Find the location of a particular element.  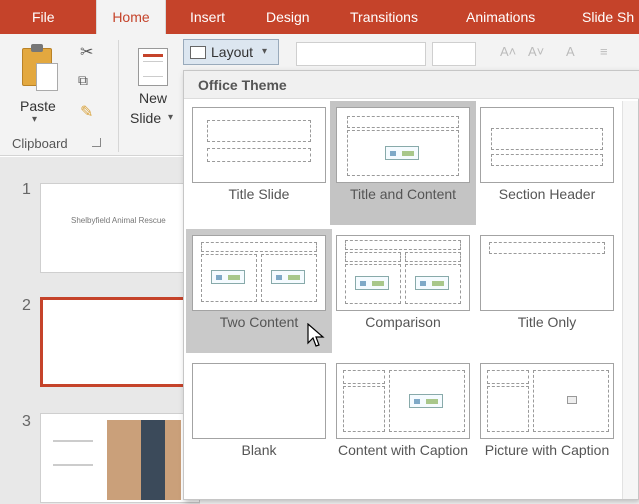

slide-thumbnail-title: Shelbyfield Animal Rescue is located at coordinates (118, 220).